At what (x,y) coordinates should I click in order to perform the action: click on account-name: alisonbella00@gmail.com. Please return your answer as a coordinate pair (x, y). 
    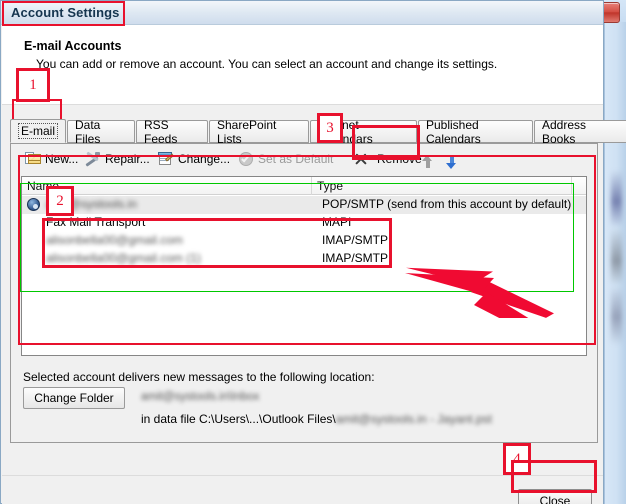
    Looking at the image, I should click on (114, 240).